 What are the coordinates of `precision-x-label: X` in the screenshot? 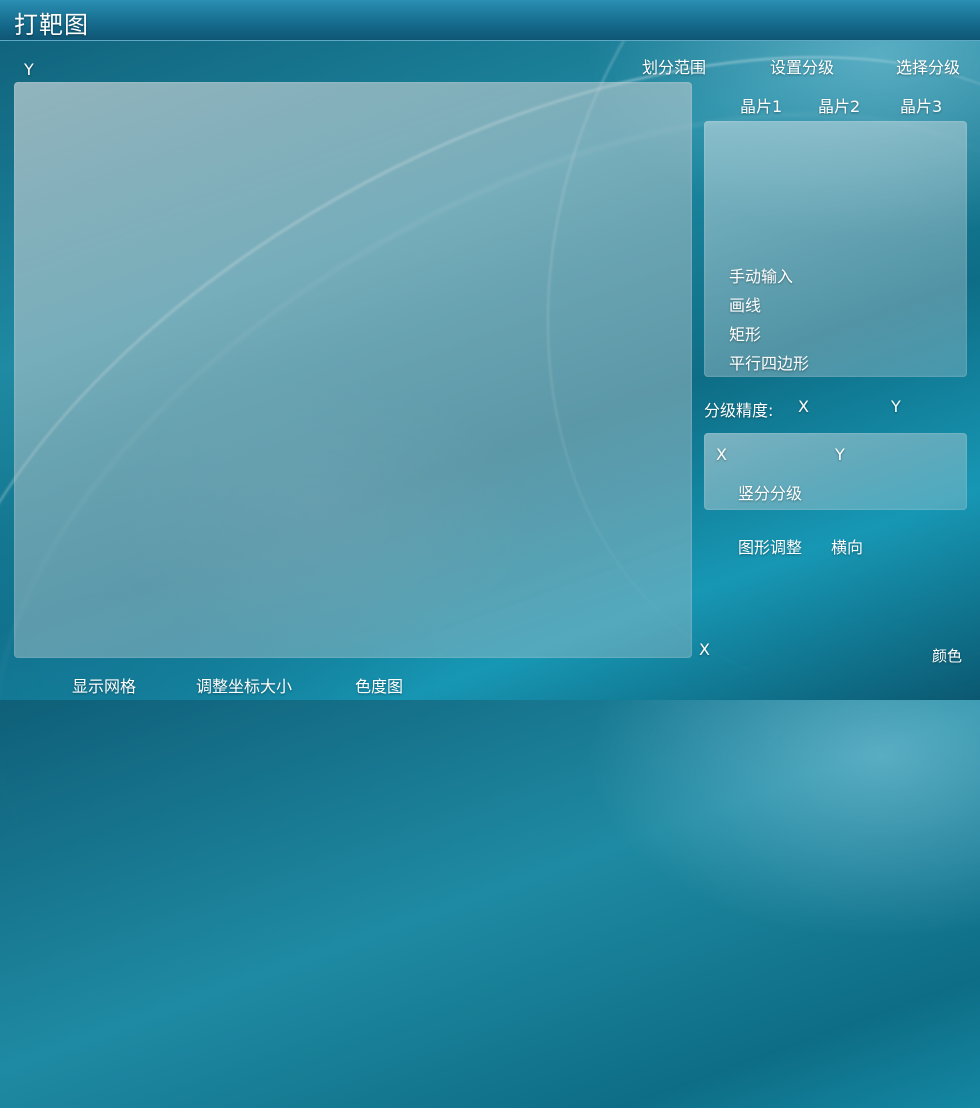 It's located at (803, 406).